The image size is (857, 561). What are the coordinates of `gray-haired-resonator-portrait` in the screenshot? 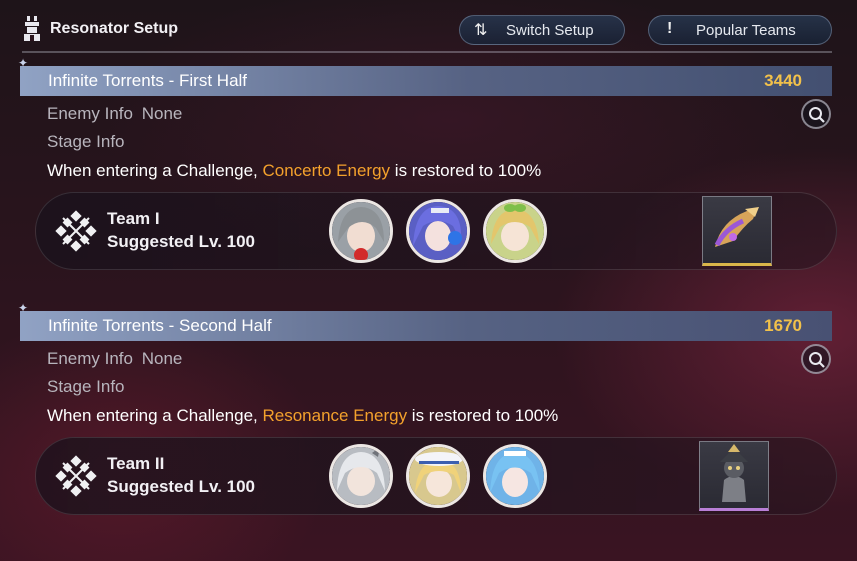 It's located at (361, 231).